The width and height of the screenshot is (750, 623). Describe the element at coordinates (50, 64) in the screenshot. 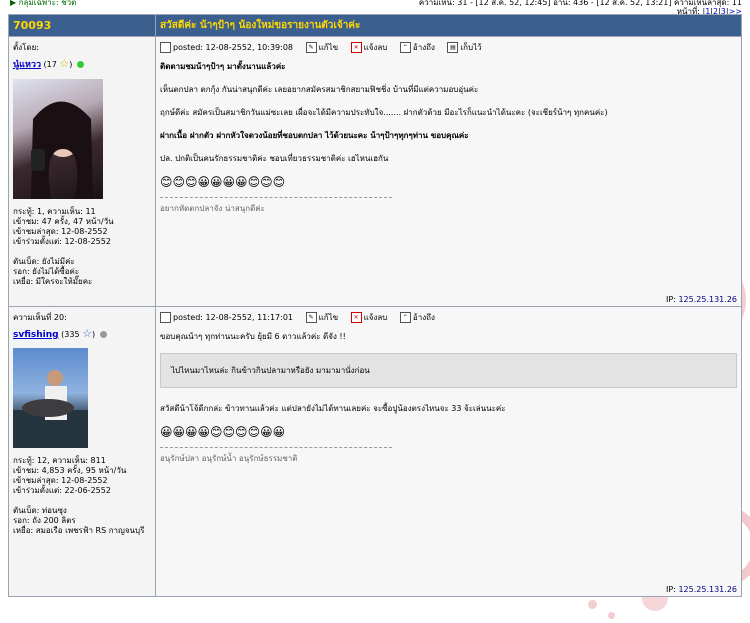

I see `user-score: (17` at that location.